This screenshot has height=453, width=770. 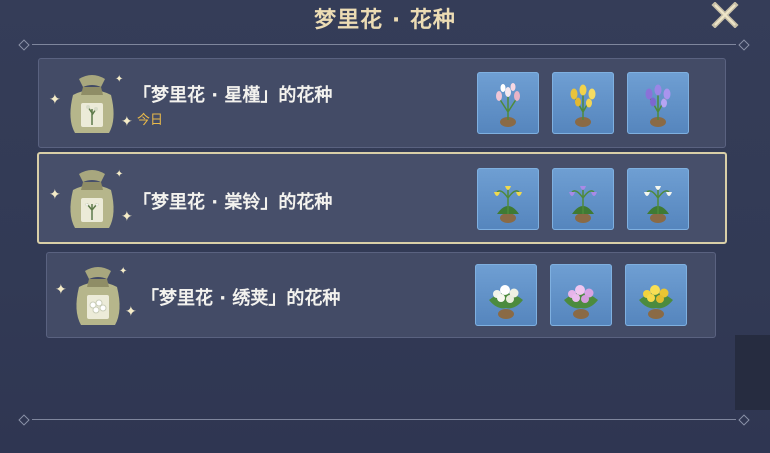 What do you see at coordinates (752, 372) in the screenshot?
I see `scroll-area-edge` at bounding box center [752, 372].